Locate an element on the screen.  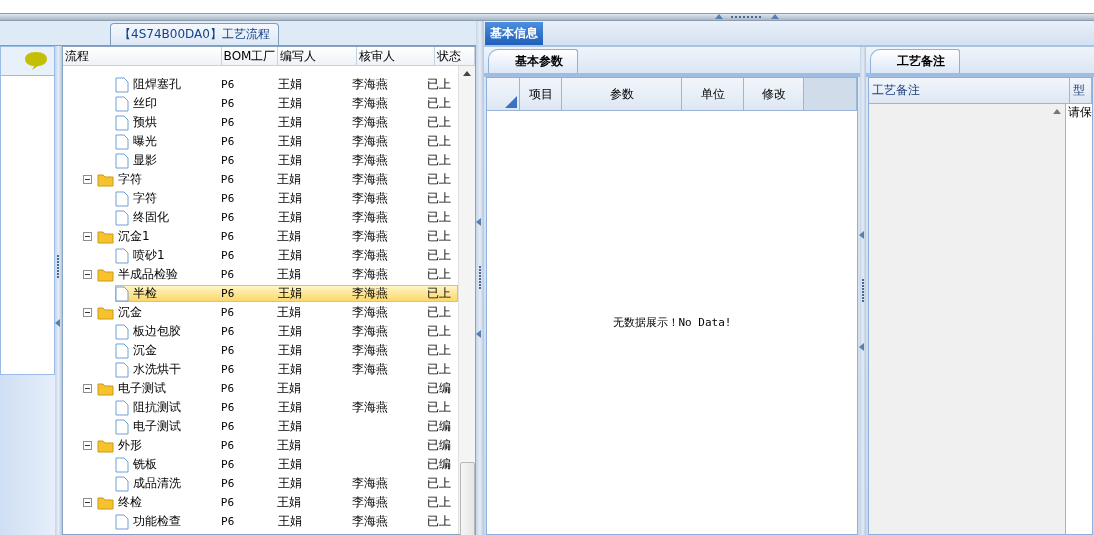
column-header: 状态 is located at coordinates (455, 56).